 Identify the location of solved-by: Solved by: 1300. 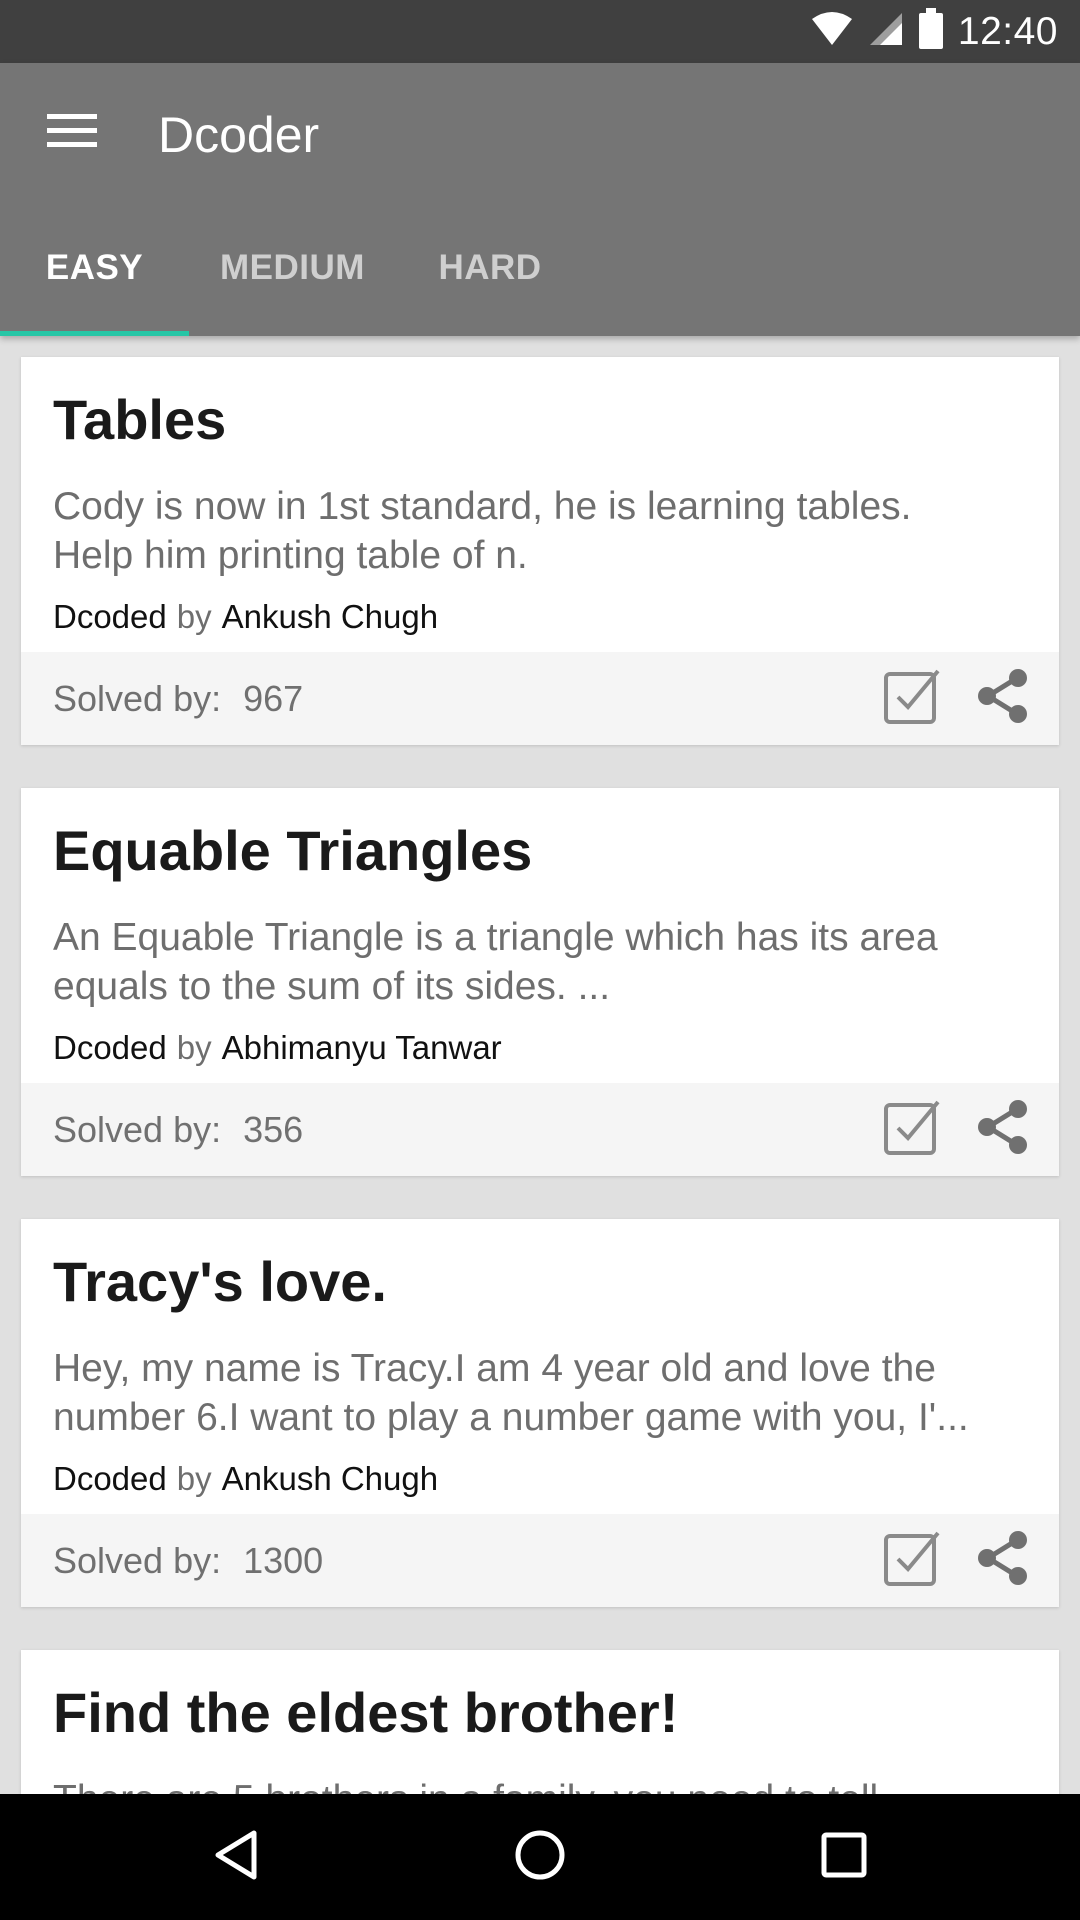
(188, 1560).